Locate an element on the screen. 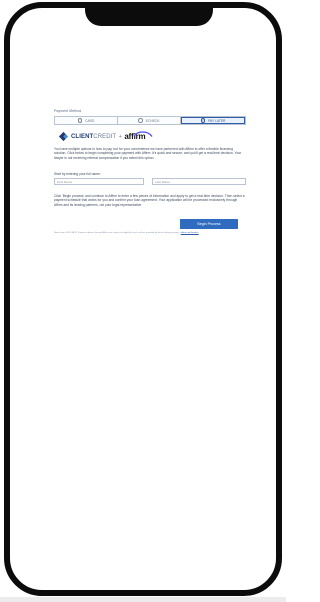 This screenshot has height=602, width=320. tab-echeck-label: ECHECK is located at coordinates (152, 120).